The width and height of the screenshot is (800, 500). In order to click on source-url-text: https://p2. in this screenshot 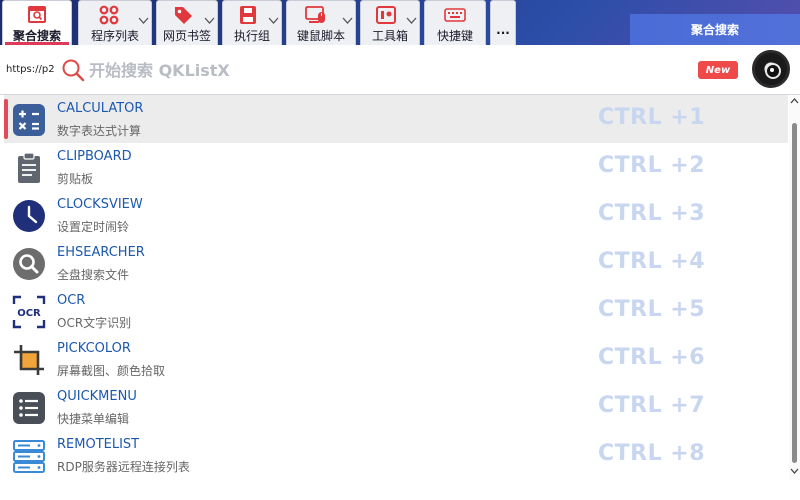, I will do `click(30, 69)`.